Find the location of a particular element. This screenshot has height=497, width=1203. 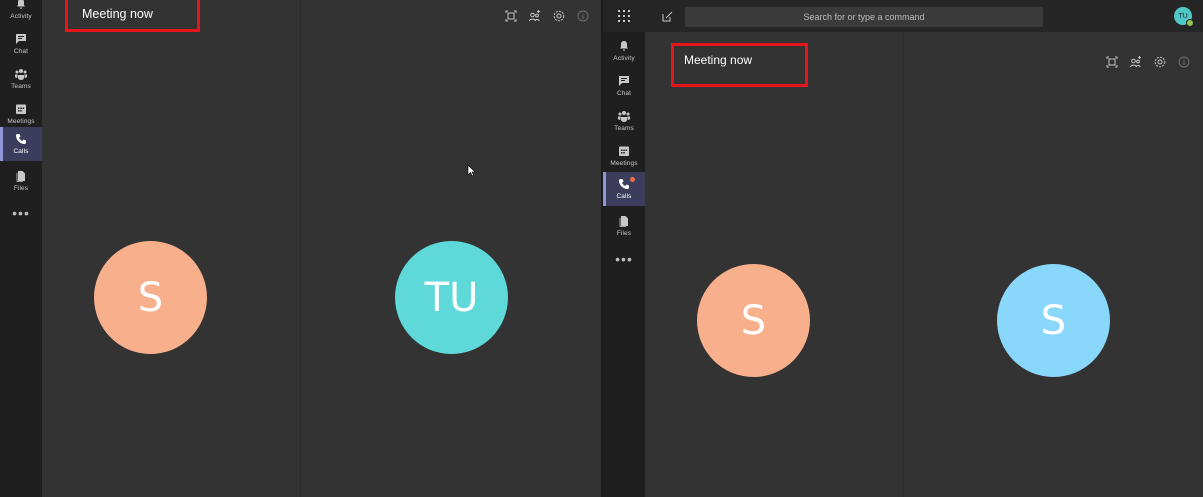

participant-initials: TU is located at coordinates (451, 297).